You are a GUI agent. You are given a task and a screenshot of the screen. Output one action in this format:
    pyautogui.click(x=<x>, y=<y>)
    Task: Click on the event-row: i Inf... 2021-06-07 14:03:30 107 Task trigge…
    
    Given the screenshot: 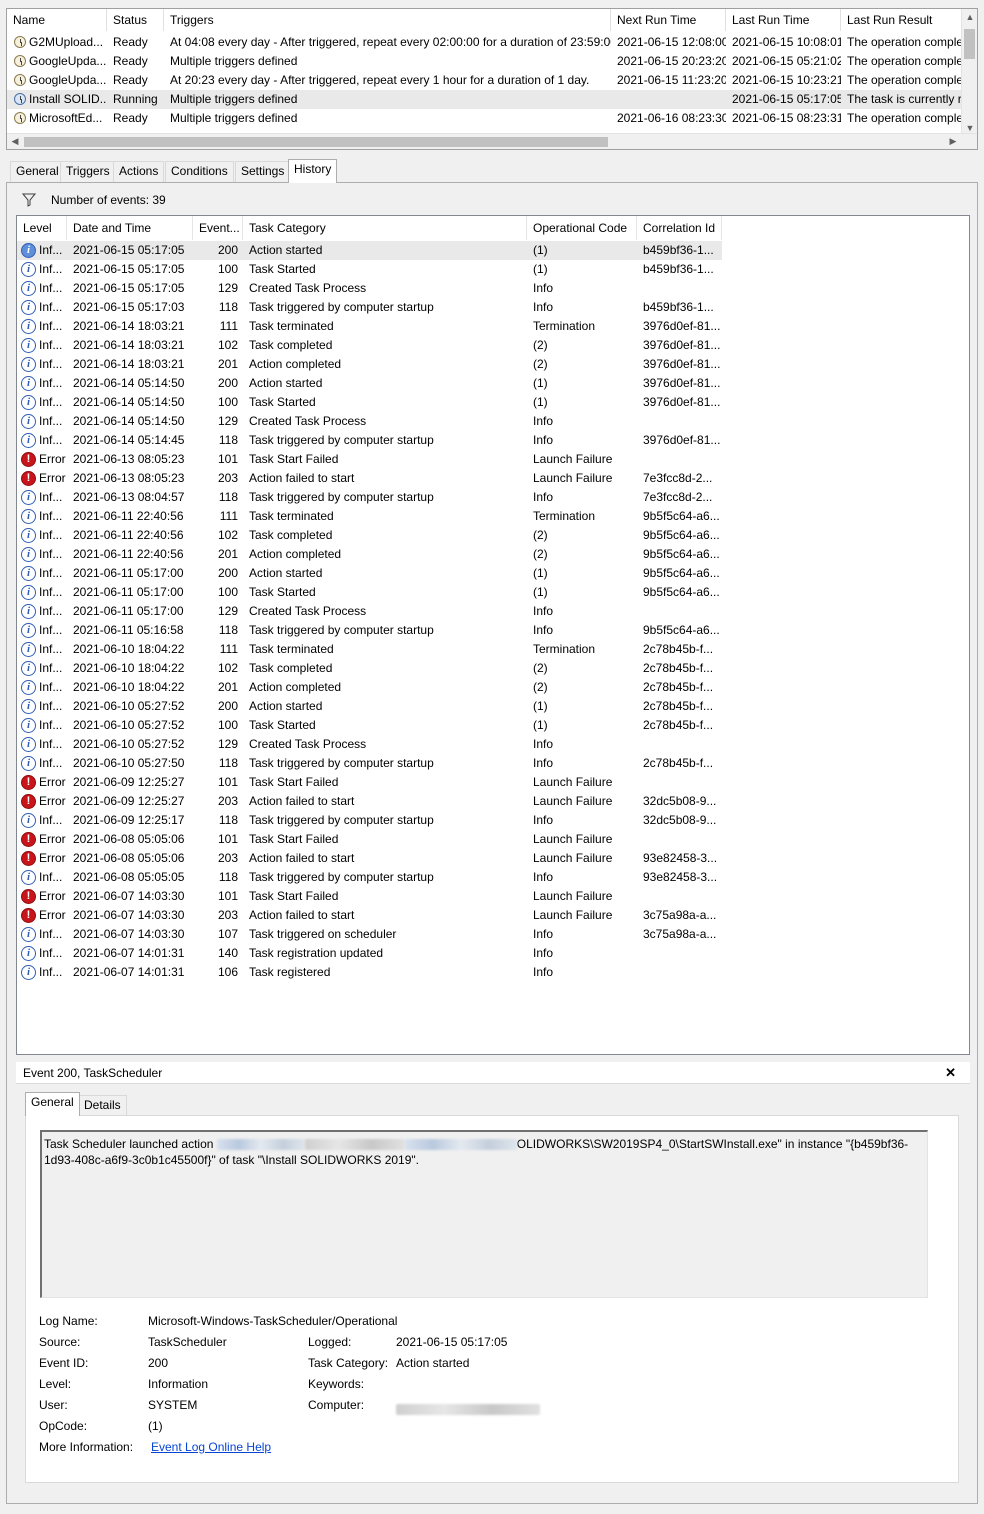 What is the action you would take?
    pyautogui.click(x=369, y=934)
    